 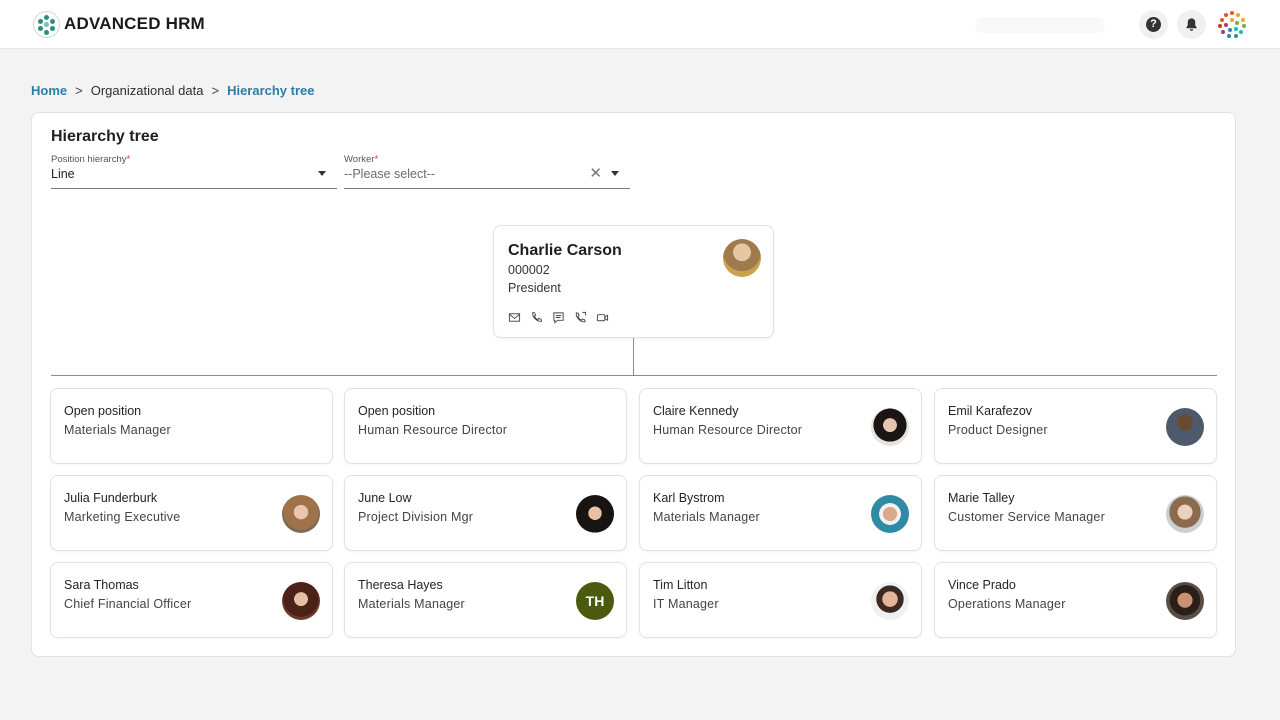 What do you see at coordinates (400, 585) in the screenshot?
I see `employee-name: Theresa Hayes` at bounding box center [400, 585].